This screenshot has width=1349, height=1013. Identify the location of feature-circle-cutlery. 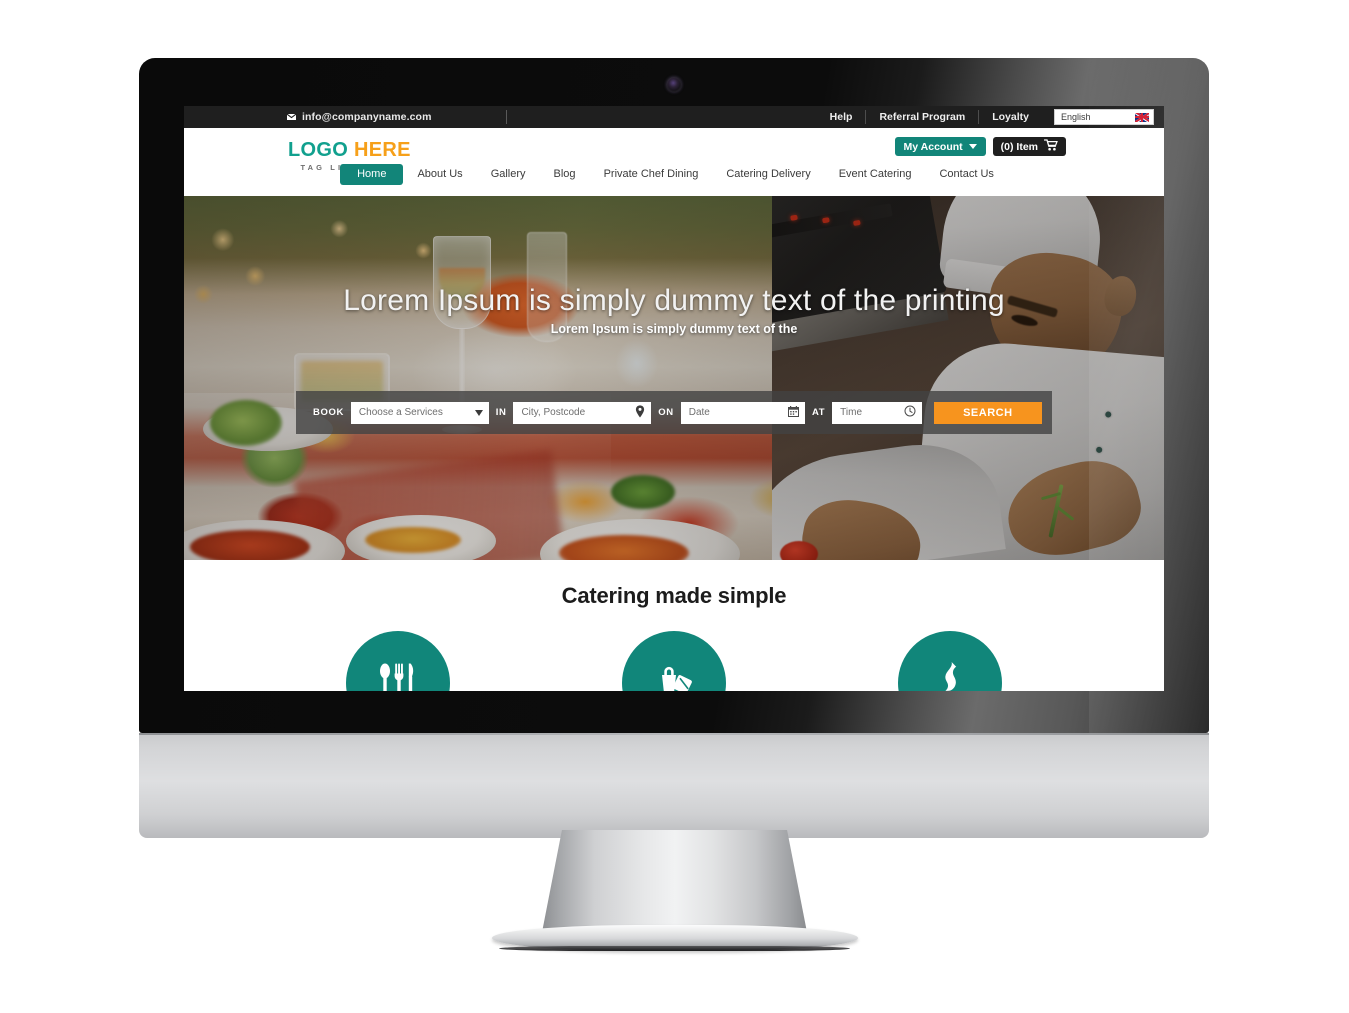
(398, 661).